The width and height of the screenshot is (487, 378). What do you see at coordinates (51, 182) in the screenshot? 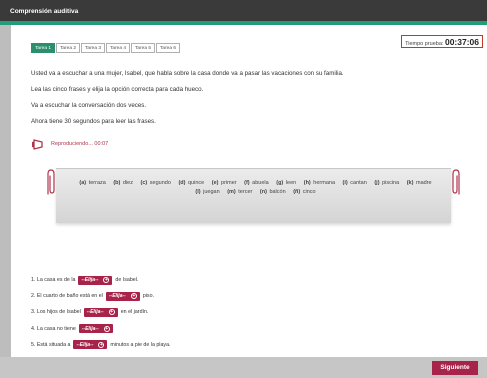
I see `paperclip-left-icon` at bounding box center [51, 182].